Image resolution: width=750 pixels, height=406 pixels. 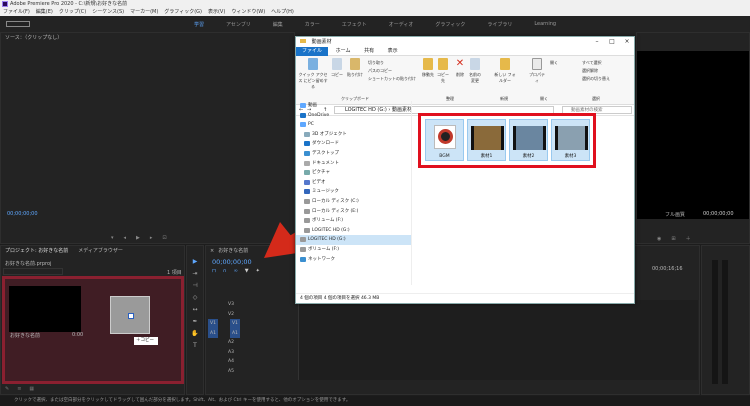 I want to click on step-back-icon: ◂, so click(x=125, y=238).